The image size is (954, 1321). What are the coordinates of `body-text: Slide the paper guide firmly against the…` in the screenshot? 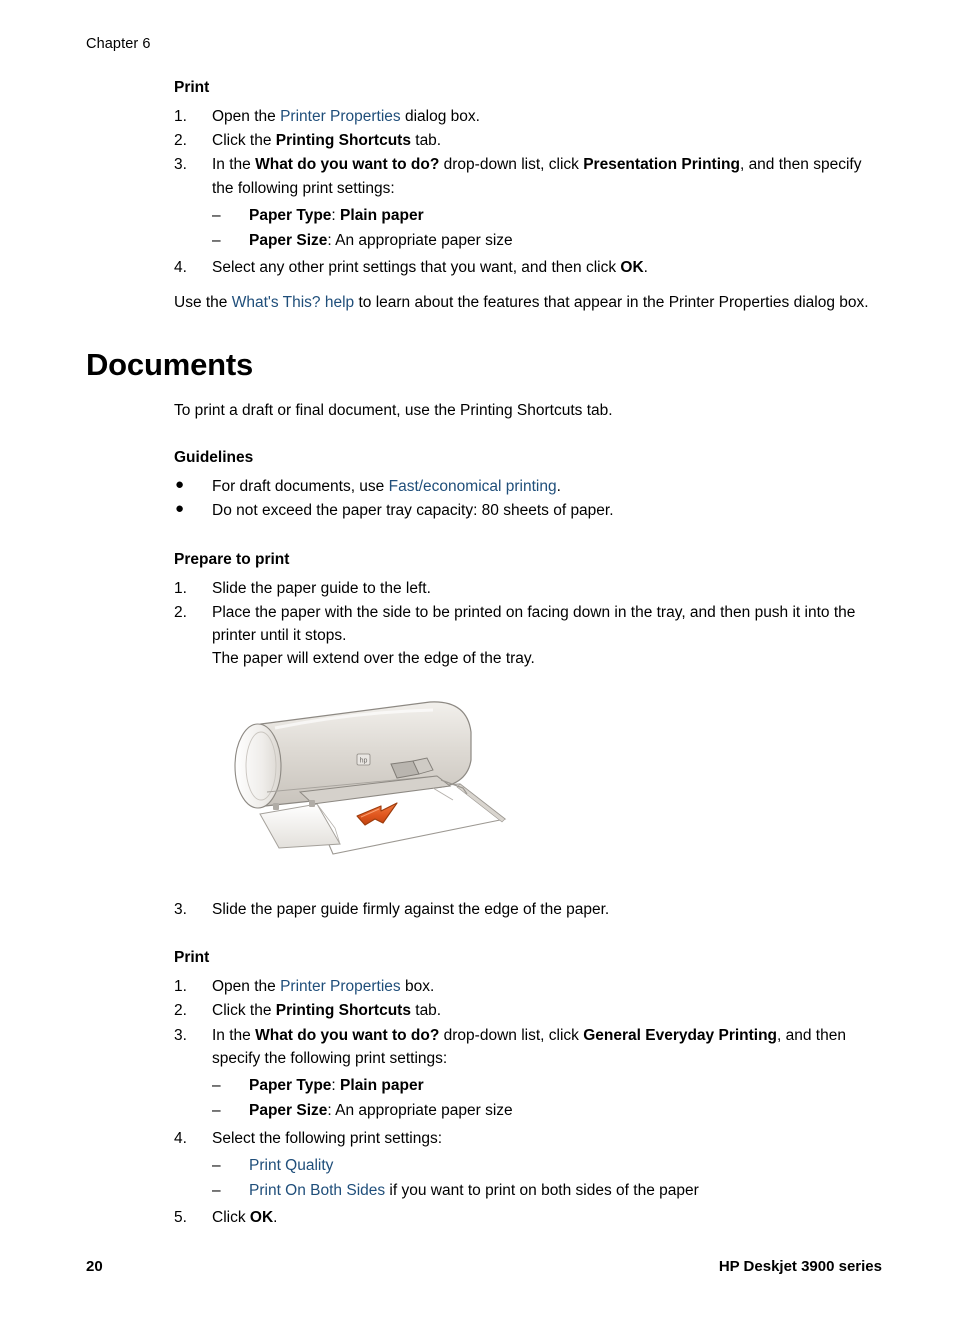 It's located at (411, 909).